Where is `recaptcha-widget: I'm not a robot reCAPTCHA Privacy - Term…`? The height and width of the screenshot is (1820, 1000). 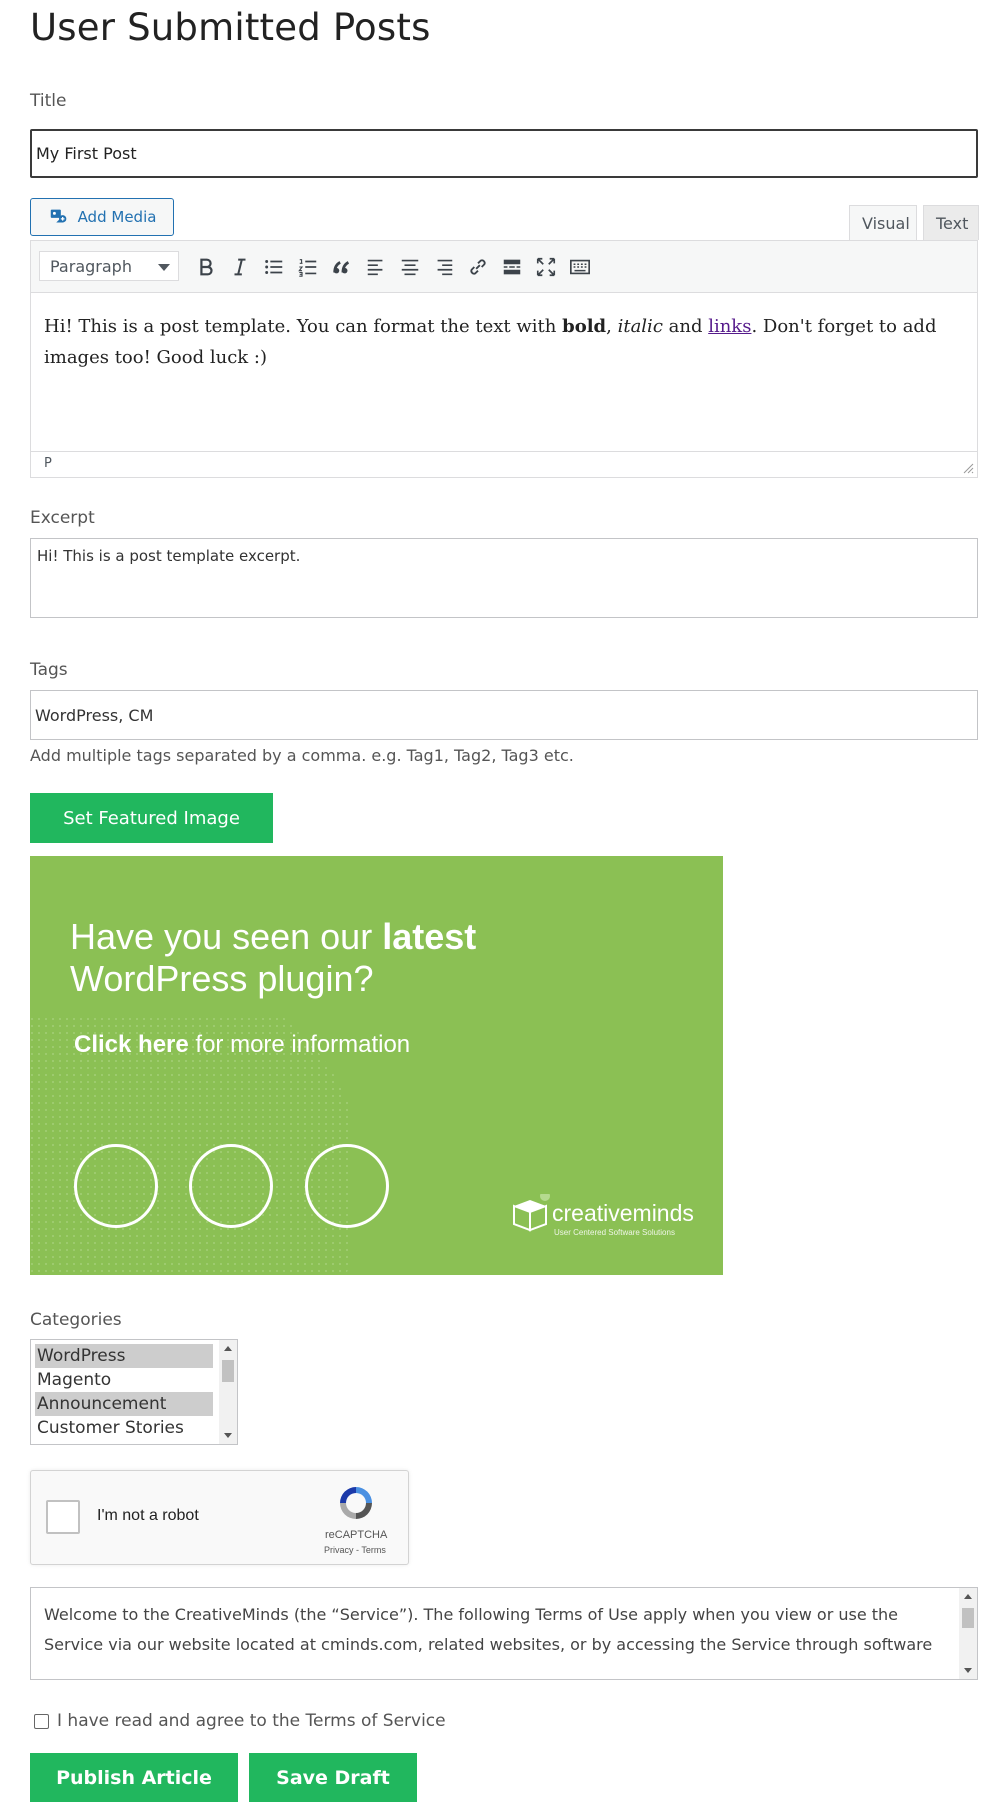
recaptcha-widget: I'm not a robot reCAPTCHA Privacy - Term… is located at coordinates (219, 1517).